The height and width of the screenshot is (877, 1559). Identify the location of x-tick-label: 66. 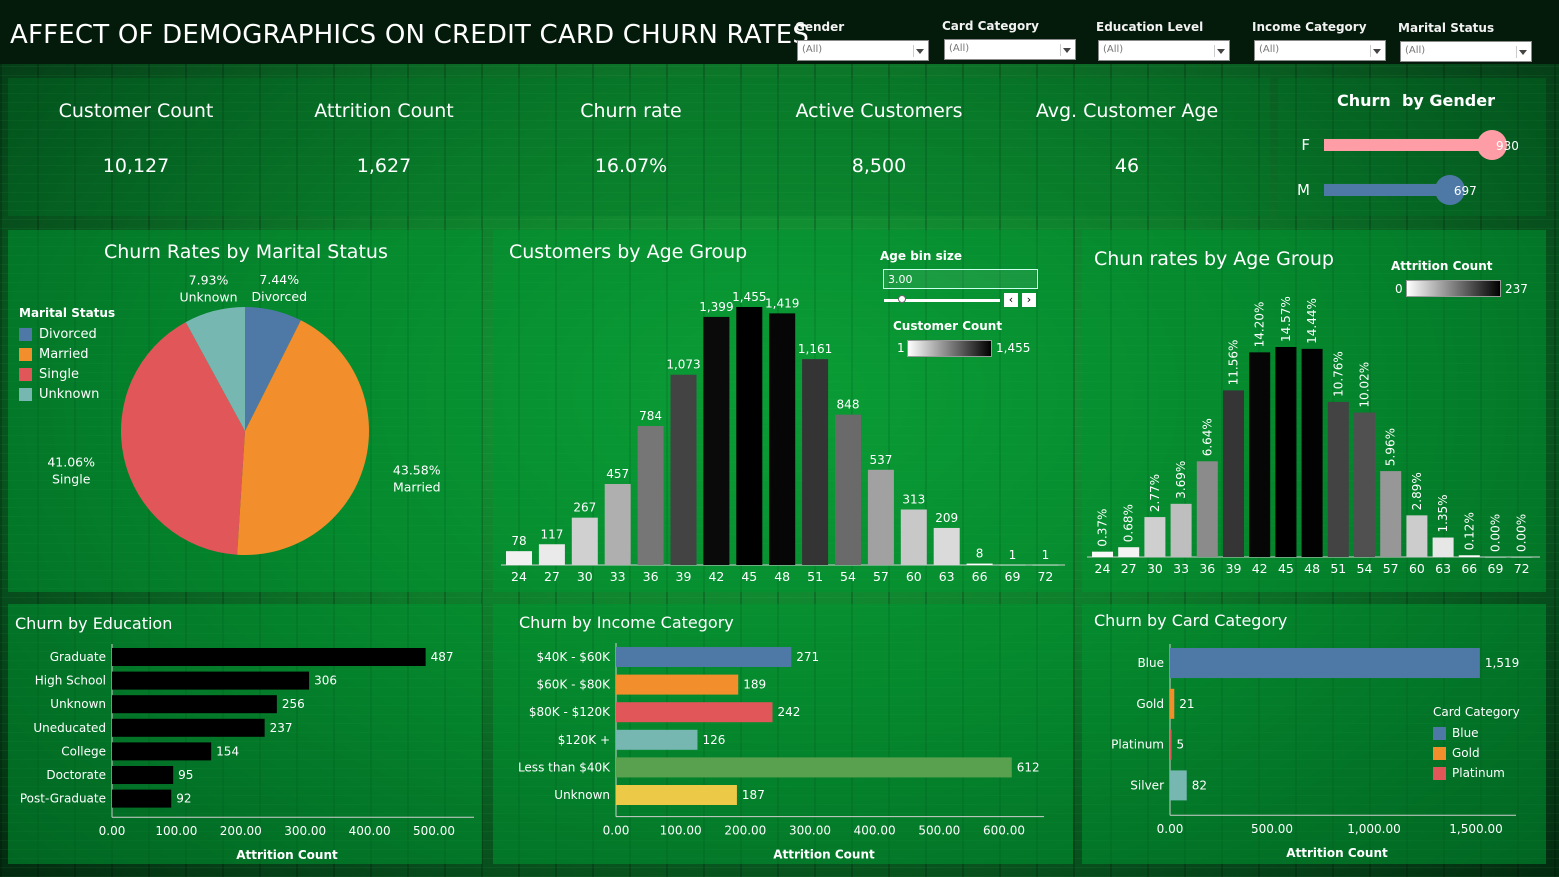
(1469, 568).